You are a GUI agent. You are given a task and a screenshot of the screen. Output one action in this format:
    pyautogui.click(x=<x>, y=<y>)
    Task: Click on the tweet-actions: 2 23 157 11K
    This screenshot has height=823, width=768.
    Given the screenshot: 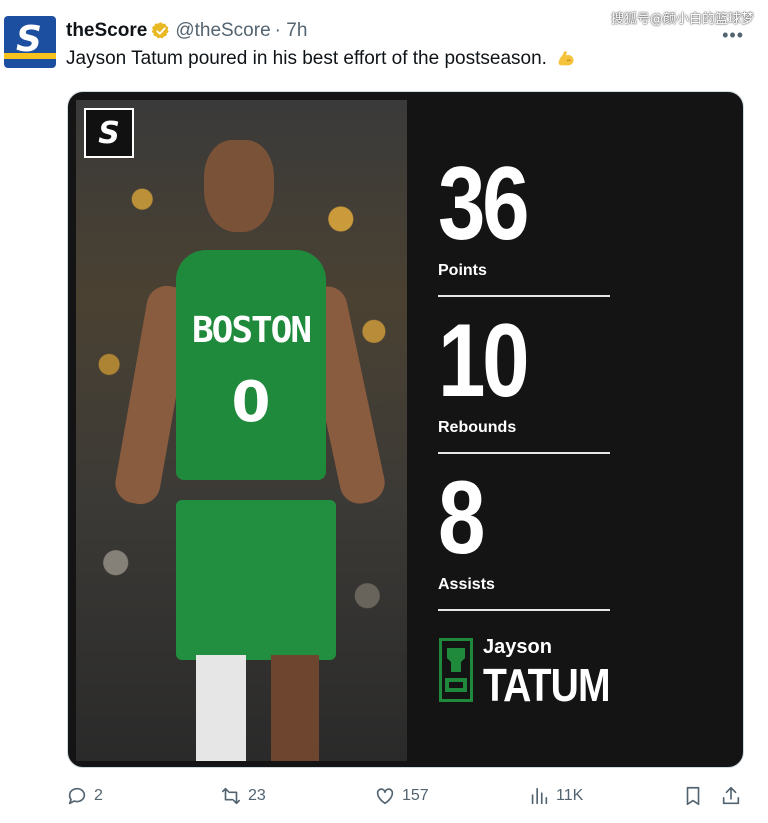 What is the action you would take?
    pyautogui.click(x=411, y=799)
    